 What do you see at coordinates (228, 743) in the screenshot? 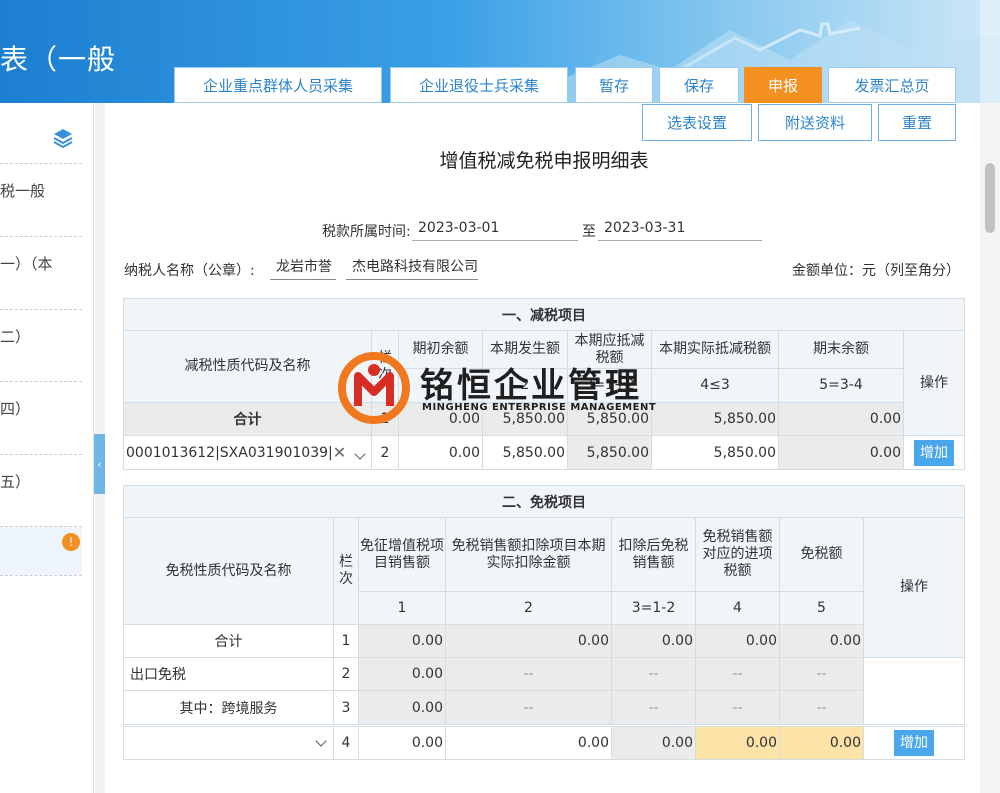
I see `exemption-code-select` at bounding box center [228, 743].